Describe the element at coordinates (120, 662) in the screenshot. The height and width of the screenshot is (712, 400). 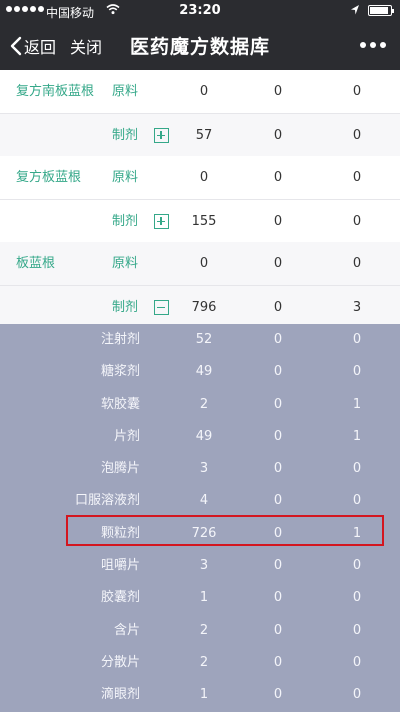
I see `dosage-form: 分散片` at that location.